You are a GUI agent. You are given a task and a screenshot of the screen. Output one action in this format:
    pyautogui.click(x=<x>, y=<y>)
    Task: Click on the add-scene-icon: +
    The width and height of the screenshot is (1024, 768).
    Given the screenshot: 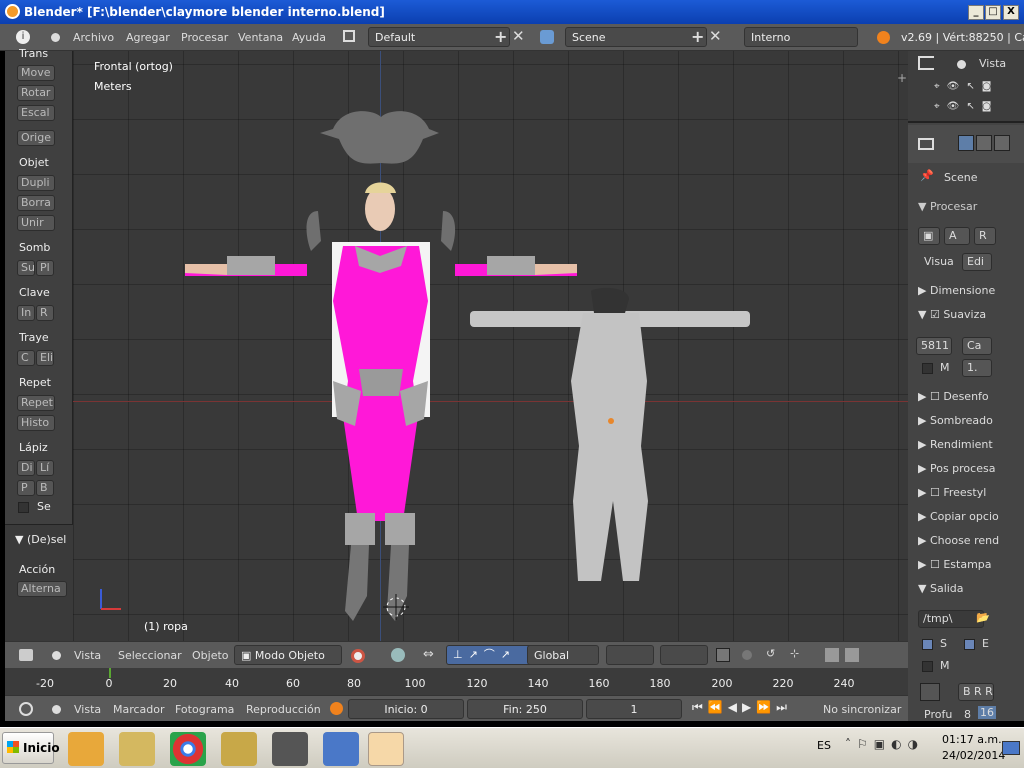 What is the action you would take?
    pyautogui.click(x=697, y=36)
    